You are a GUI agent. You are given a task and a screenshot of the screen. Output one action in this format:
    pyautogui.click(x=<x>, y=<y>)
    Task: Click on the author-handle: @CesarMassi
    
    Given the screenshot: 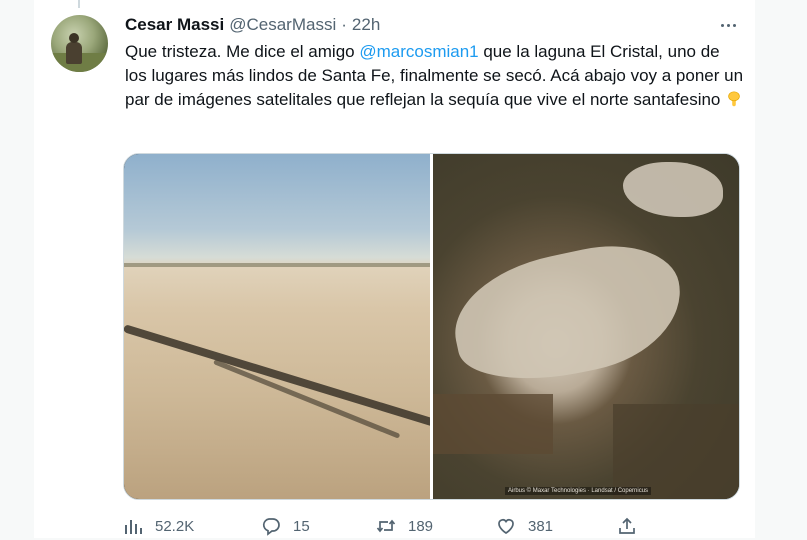 What is the action you would take?
    pyautogui.click(x=282, y=25)
    